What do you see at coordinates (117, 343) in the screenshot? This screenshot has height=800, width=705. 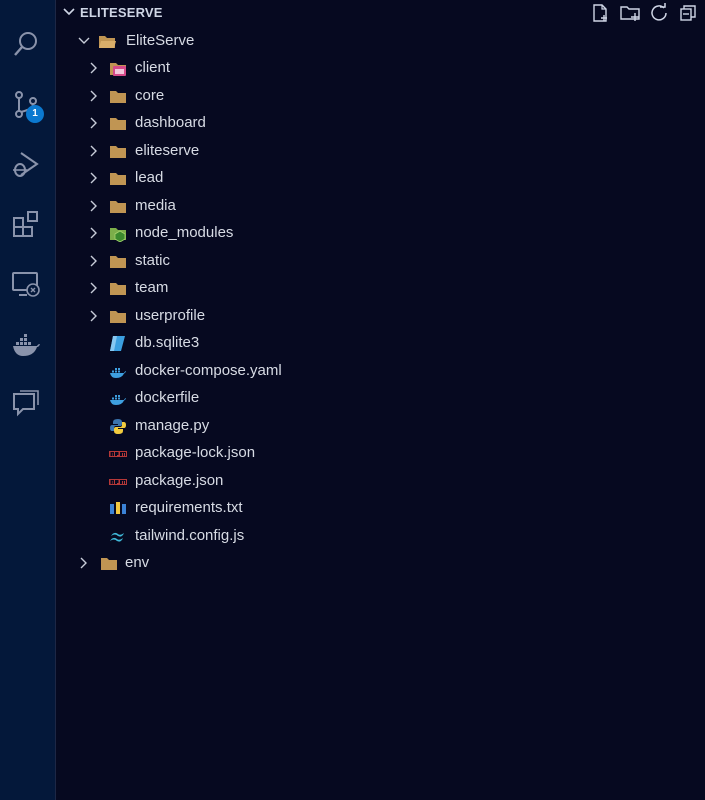 I see `database-file-icon` at bounding box center [117, 343].